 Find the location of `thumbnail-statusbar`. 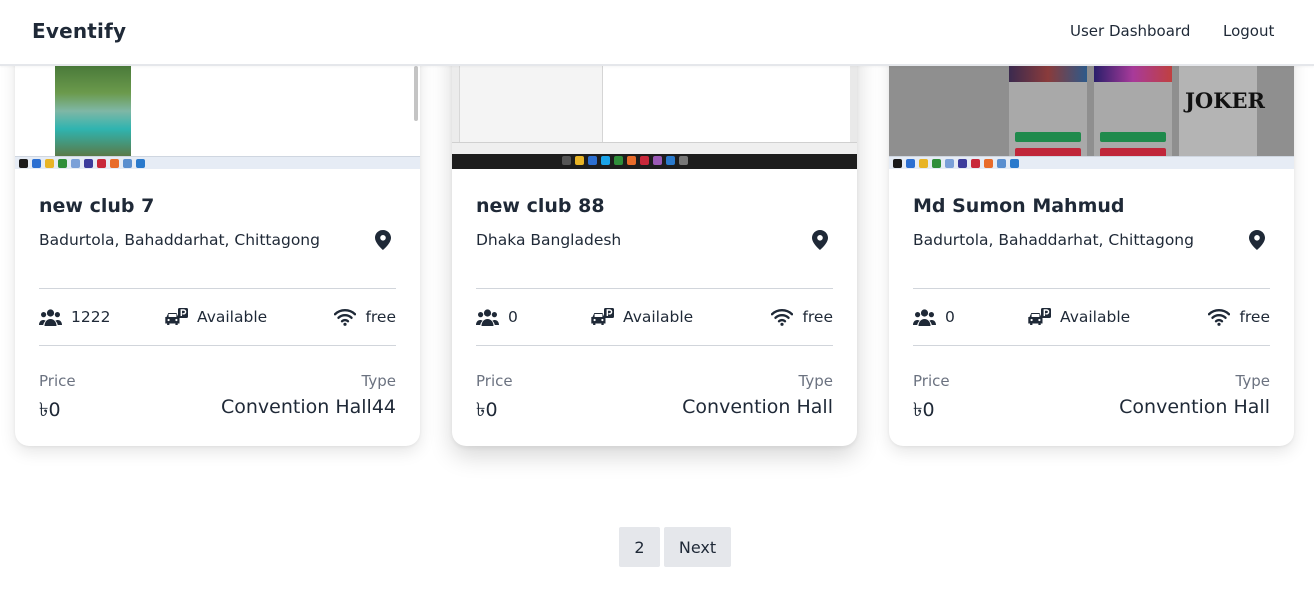

thumbnail-statusbar is located at coordinates (654, 148).